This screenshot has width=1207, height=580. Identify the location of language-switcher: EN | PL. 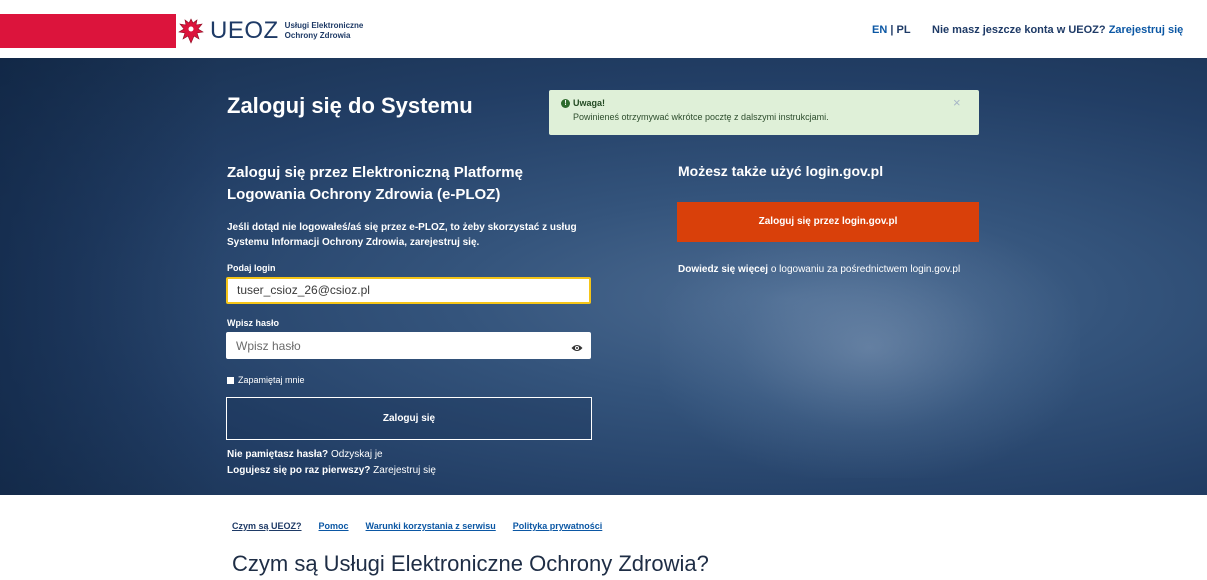
(891, 30).